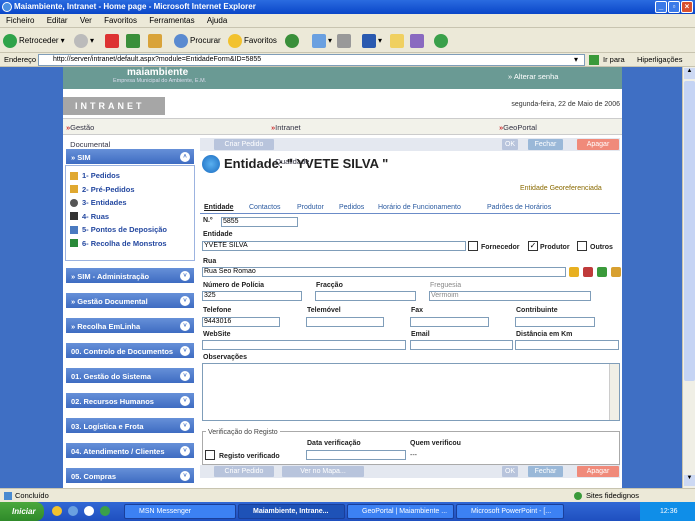 This screenshot has height=521, width=695. What do you see at coordinates (84, 40) in the screenshot?
I see `forward-button: ▾` at bounding box center [84, 40].